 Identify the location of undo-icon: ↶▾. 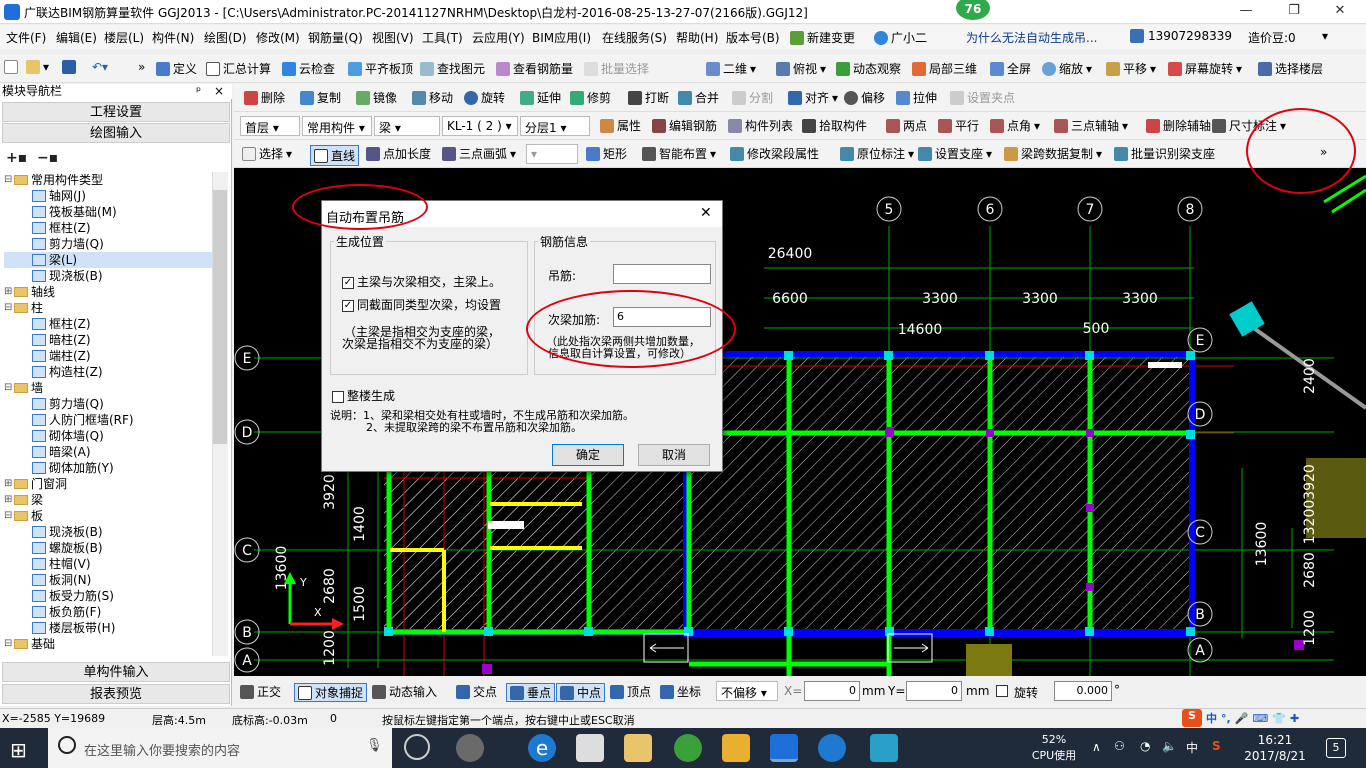
(100, 67).